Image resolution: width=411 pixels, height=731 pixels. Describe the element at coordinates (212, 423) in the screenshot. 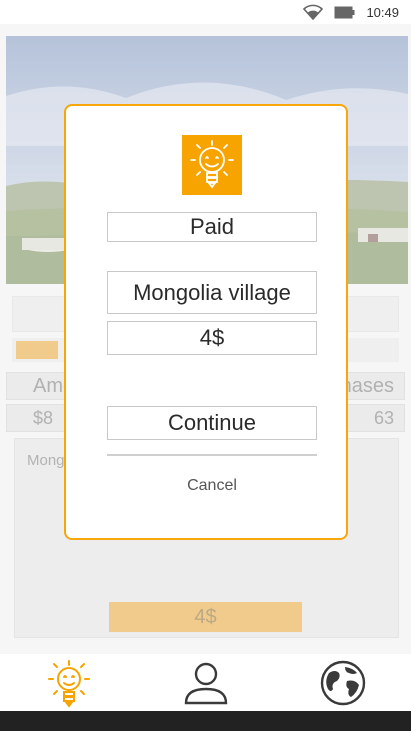

I see `continue-button: Continue` at that location.